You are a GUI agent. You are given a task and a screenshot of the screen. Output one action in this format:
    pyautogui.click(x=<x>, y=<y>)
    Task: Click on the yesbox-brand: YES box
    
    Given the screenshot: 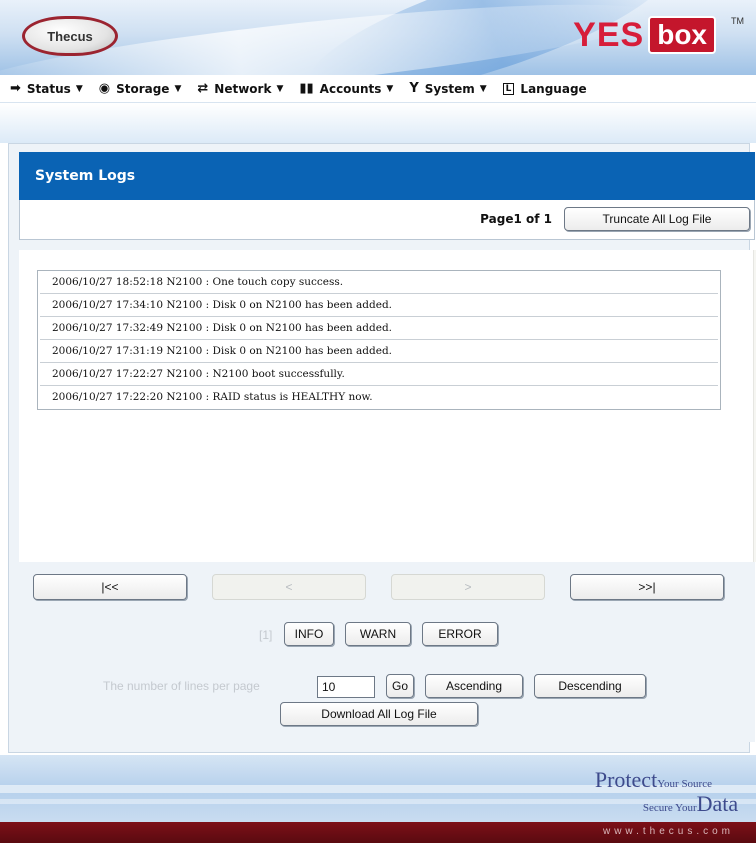 What is the action you would take?
    pyautogui.click(x=644, y=35)
    